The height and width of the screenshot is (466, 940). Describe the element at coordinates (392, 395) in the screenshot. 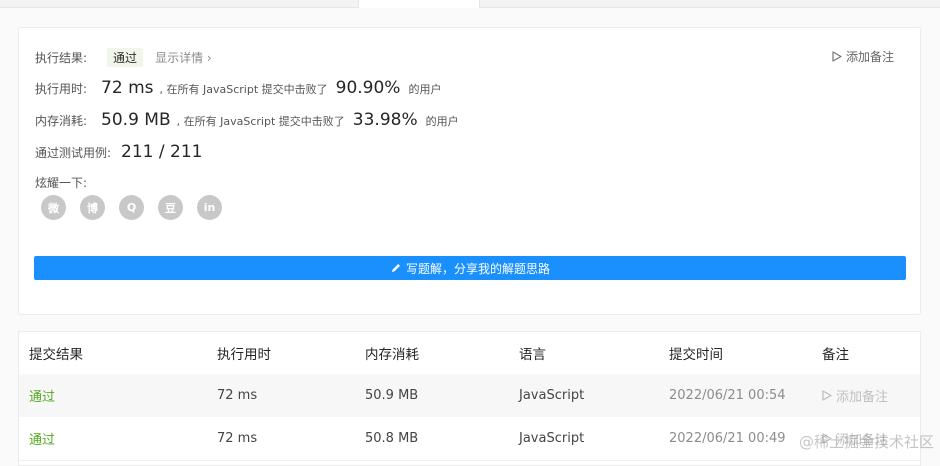

I see `row-memory: 50.9 MB` at that location.